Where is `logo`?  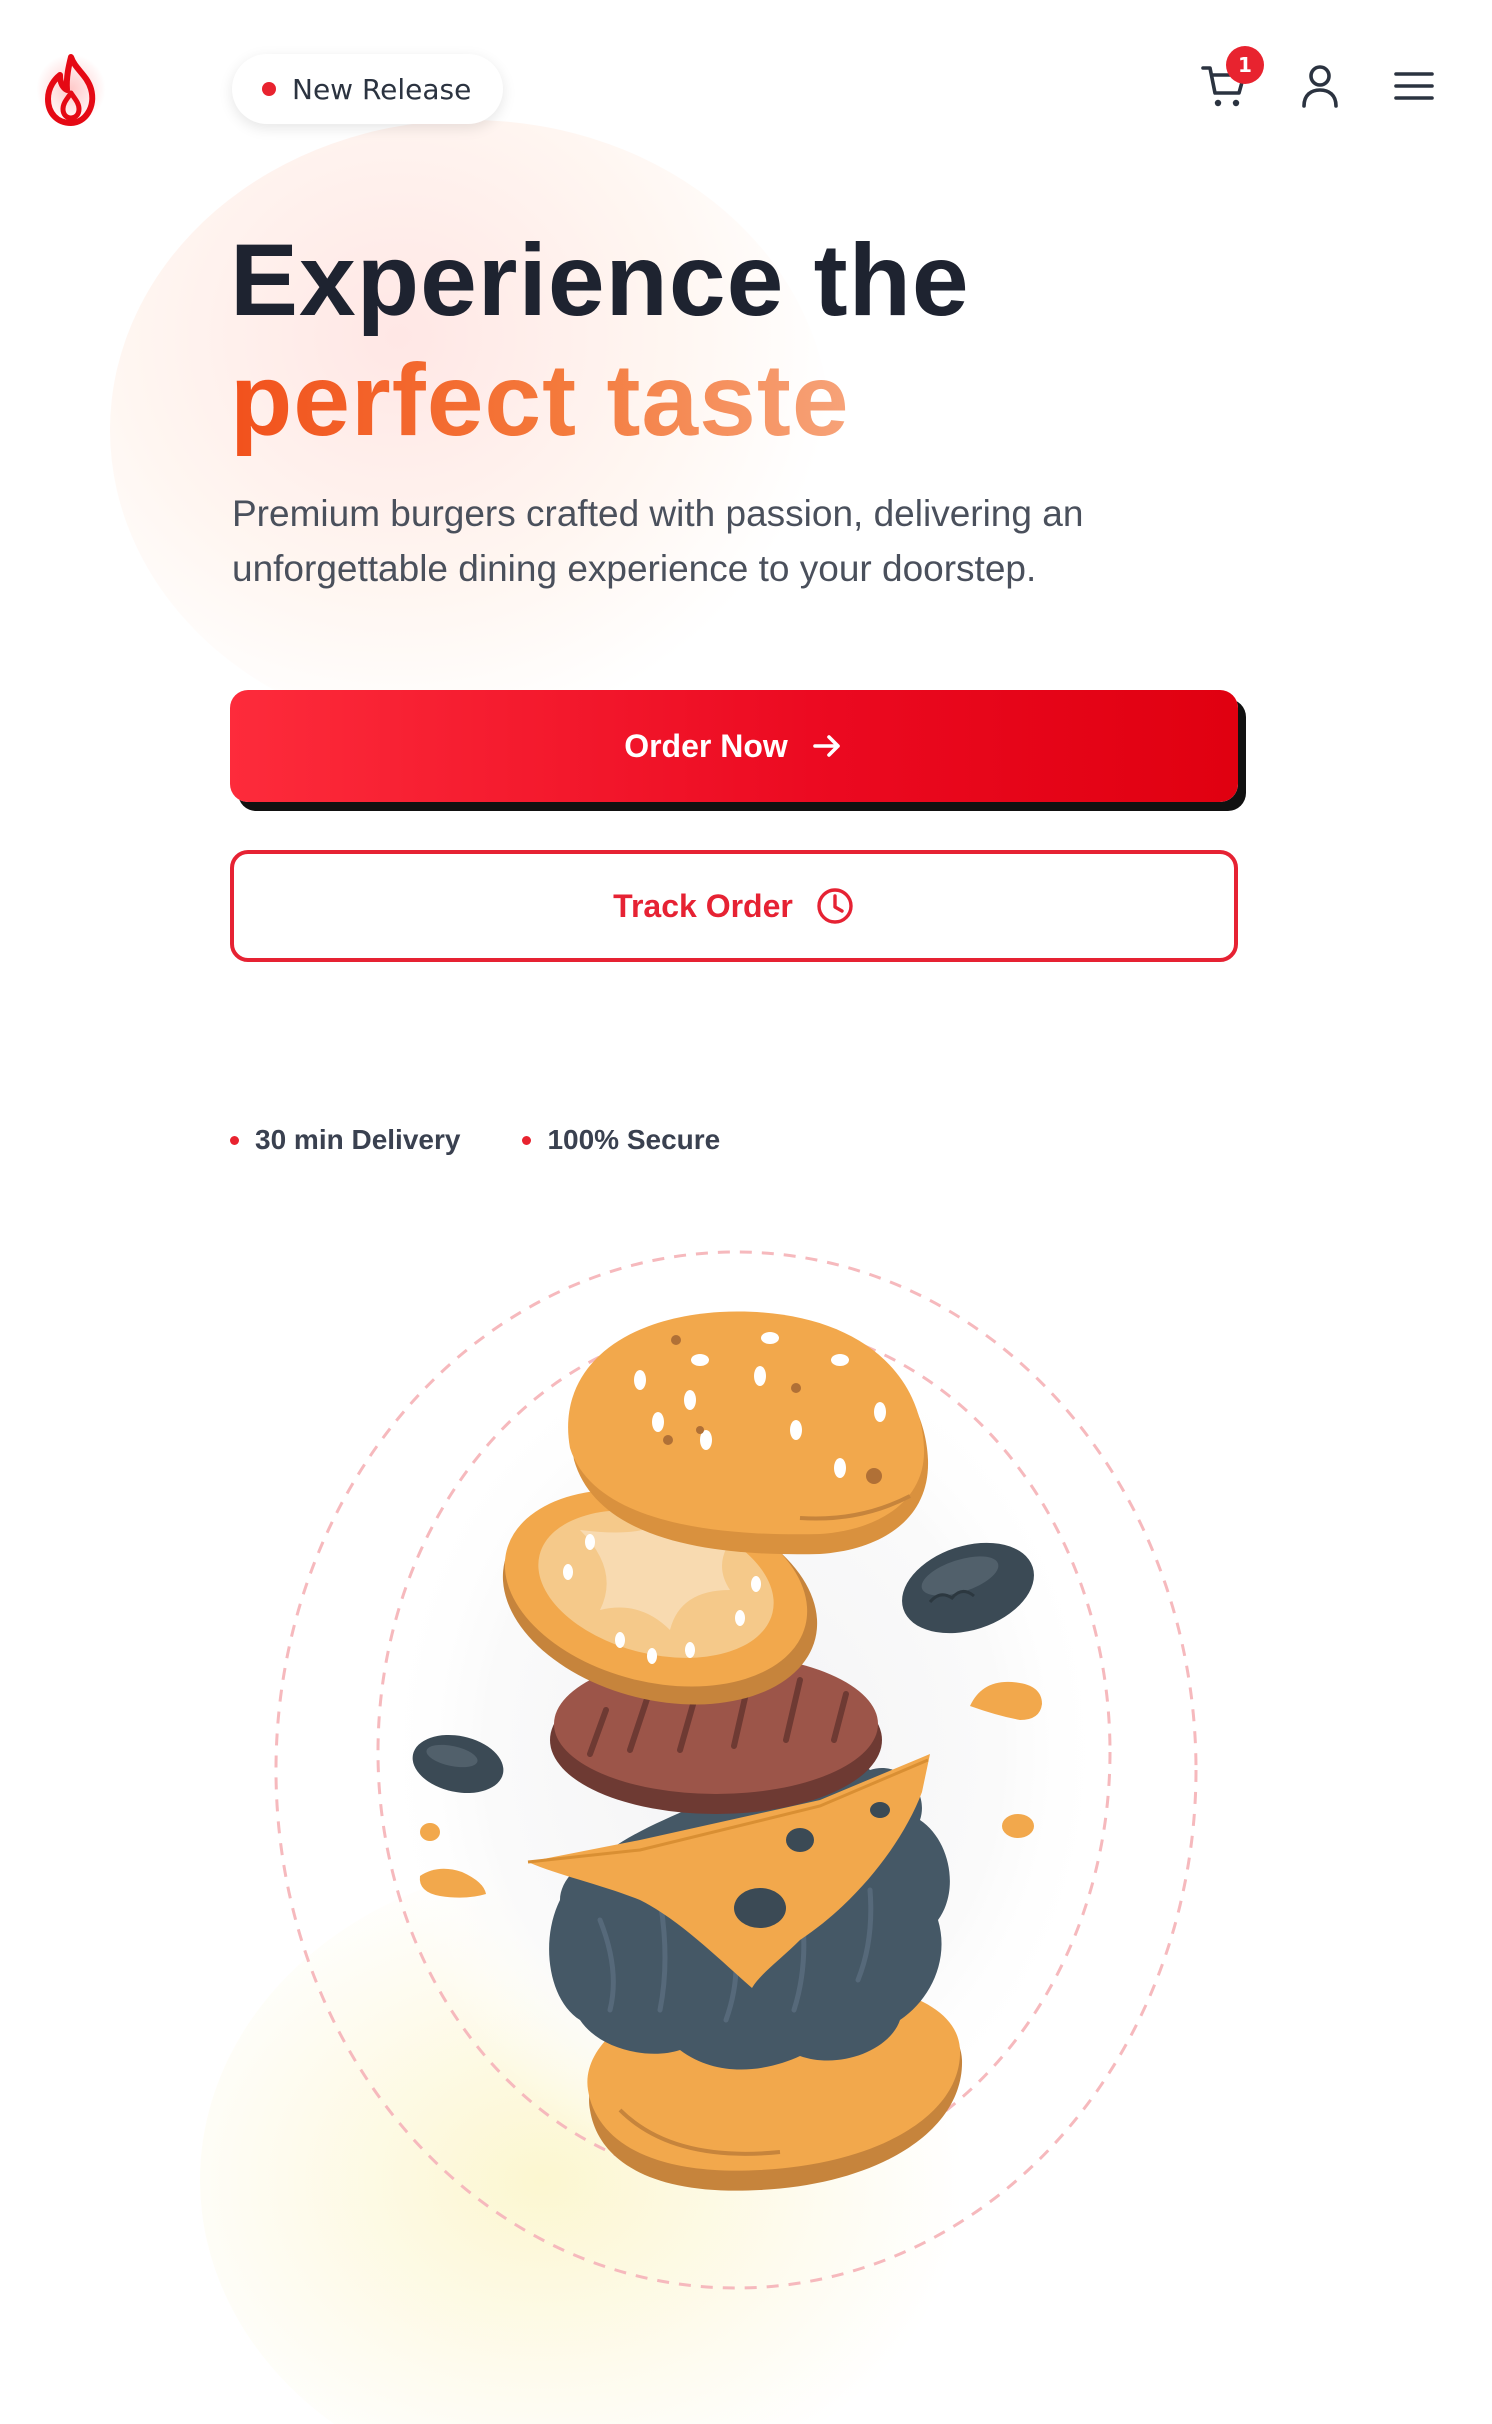 logo is located at coordinates (71, 90).